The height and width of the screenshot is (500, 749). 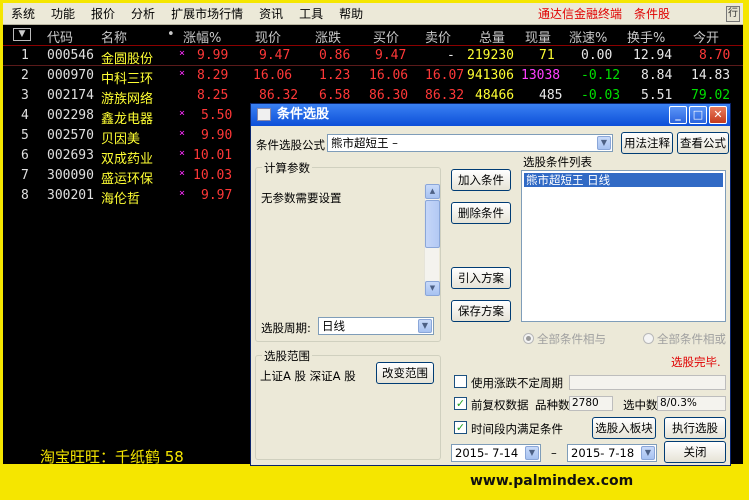 I want to click on radio-all-or-label: 全部条件相或, so click(x=691, y=339).